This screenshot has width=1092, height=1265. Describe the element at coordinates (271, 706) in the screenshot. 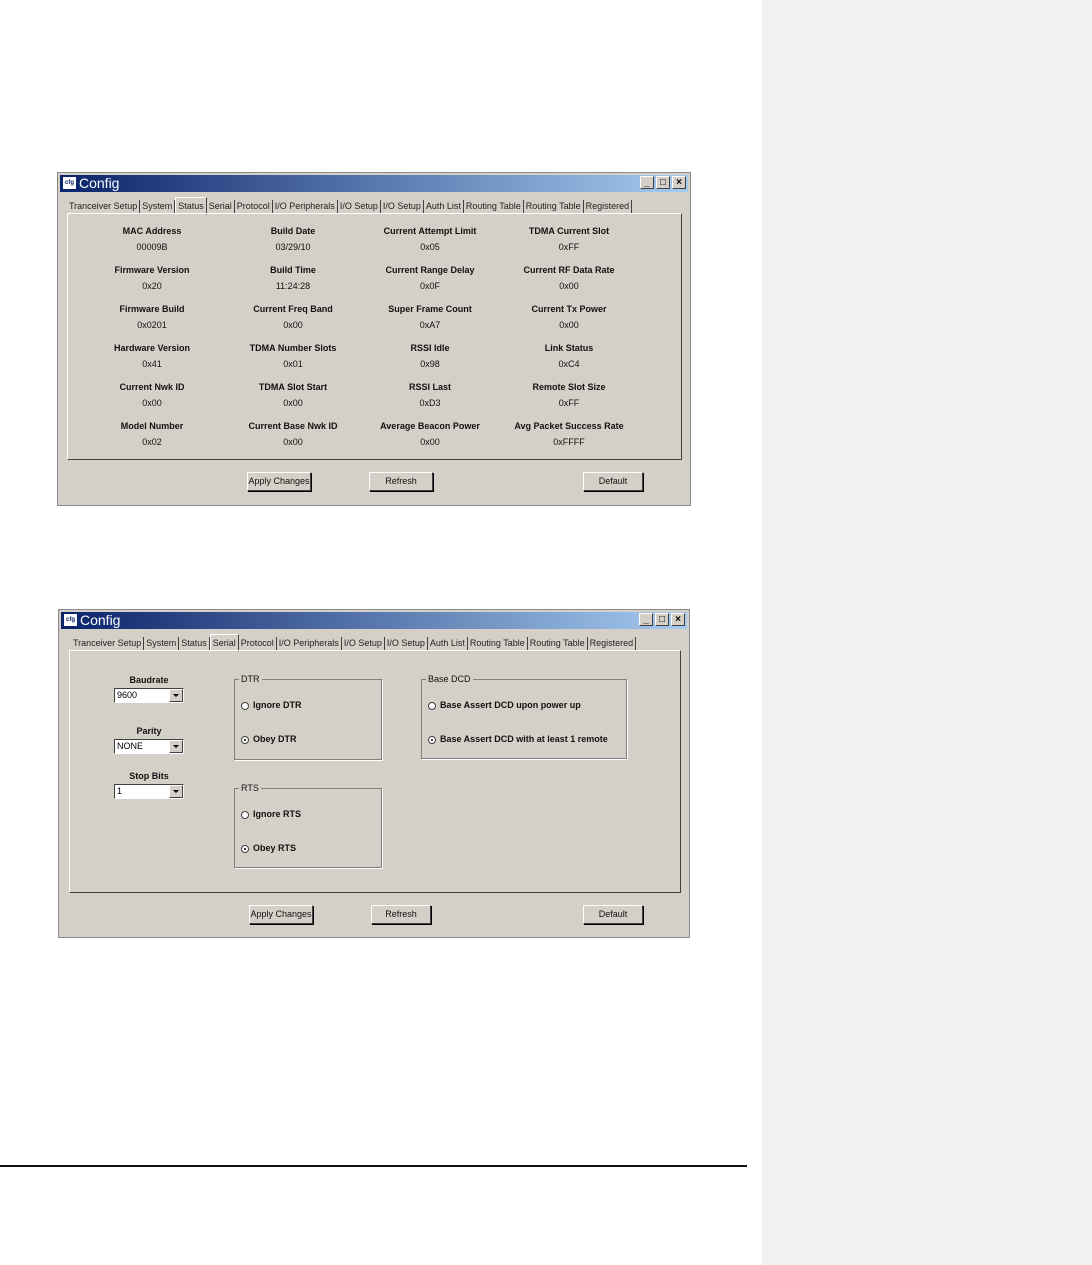

I see `ignore-dtr-radio: Ignore DTR` at that location.